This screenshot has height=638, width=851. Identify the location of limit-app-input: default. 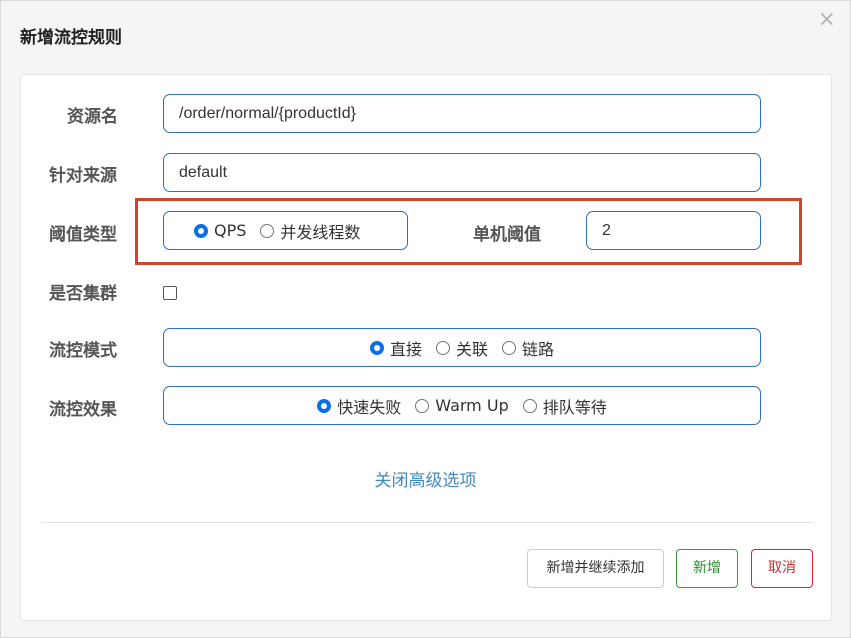
(462, 172).